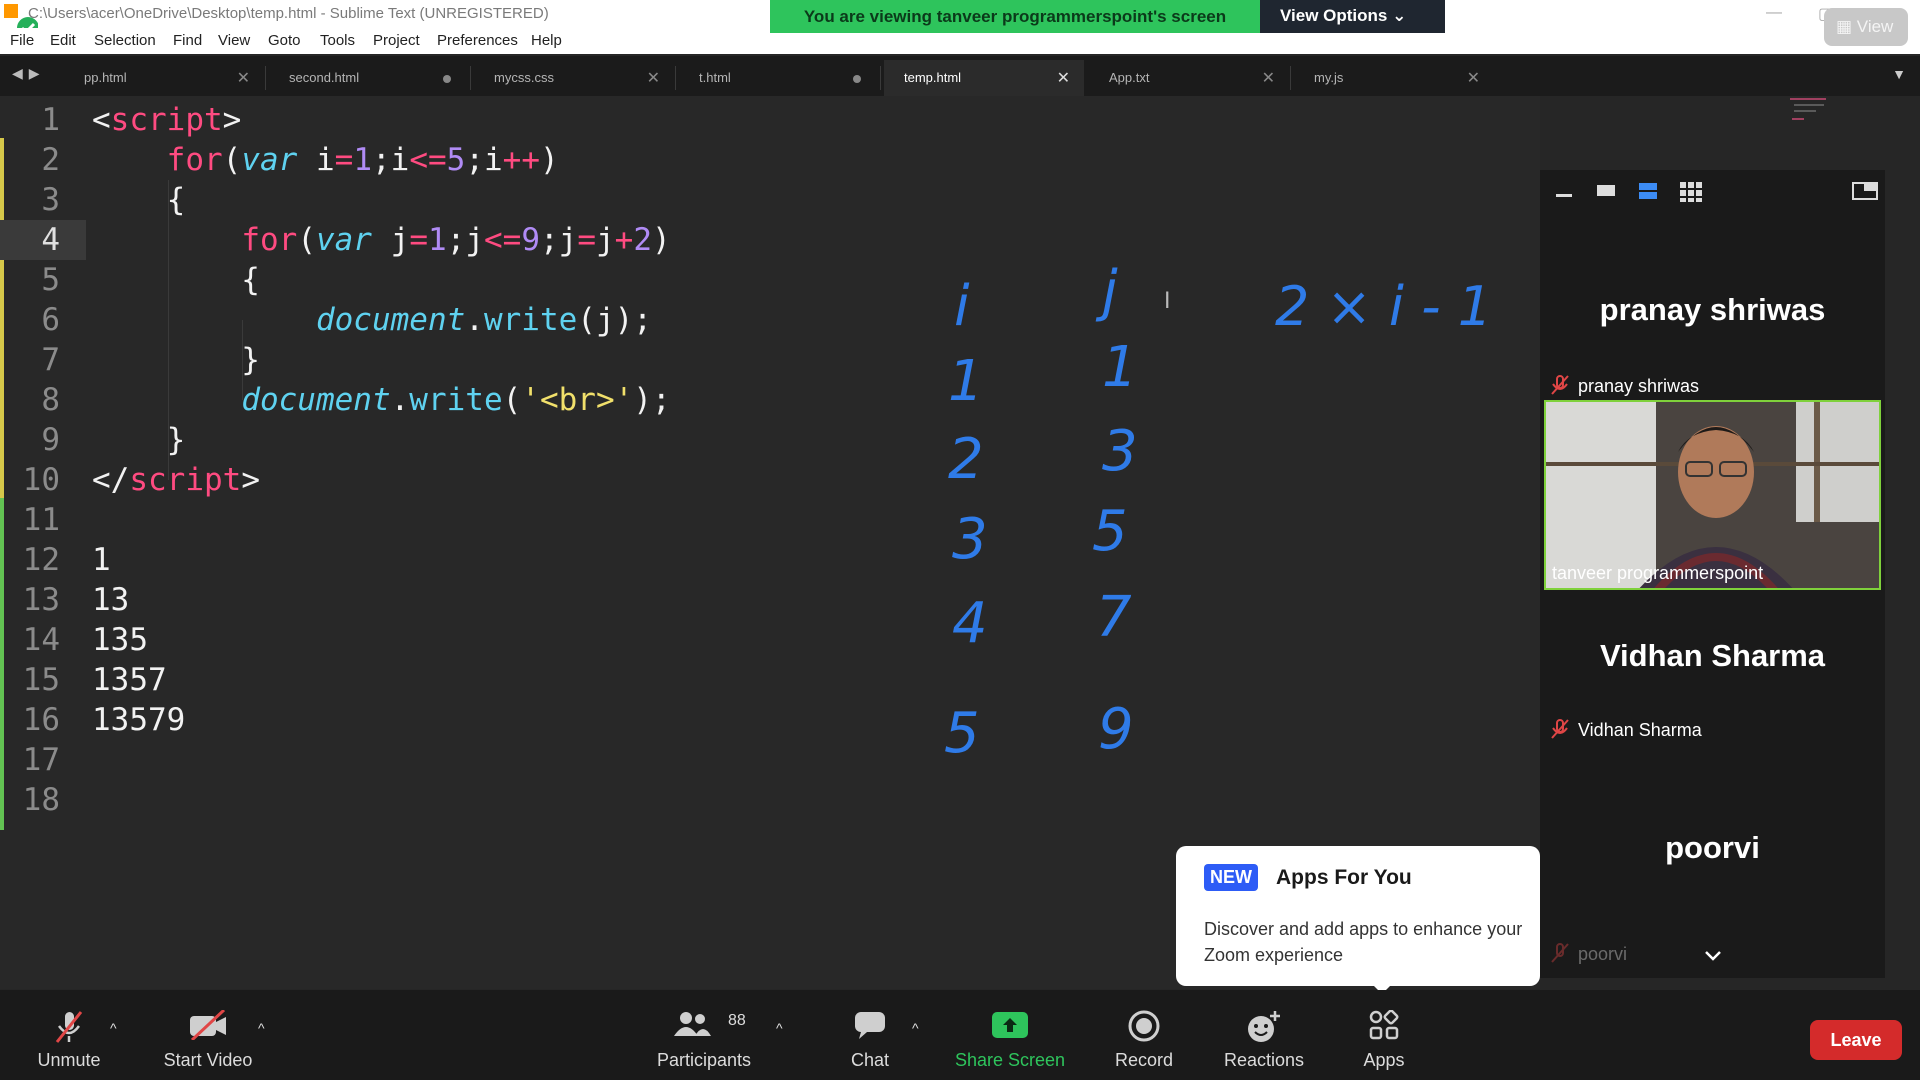  I want to click on participant-name-label: pranay shriwas, so click(1639, 386).